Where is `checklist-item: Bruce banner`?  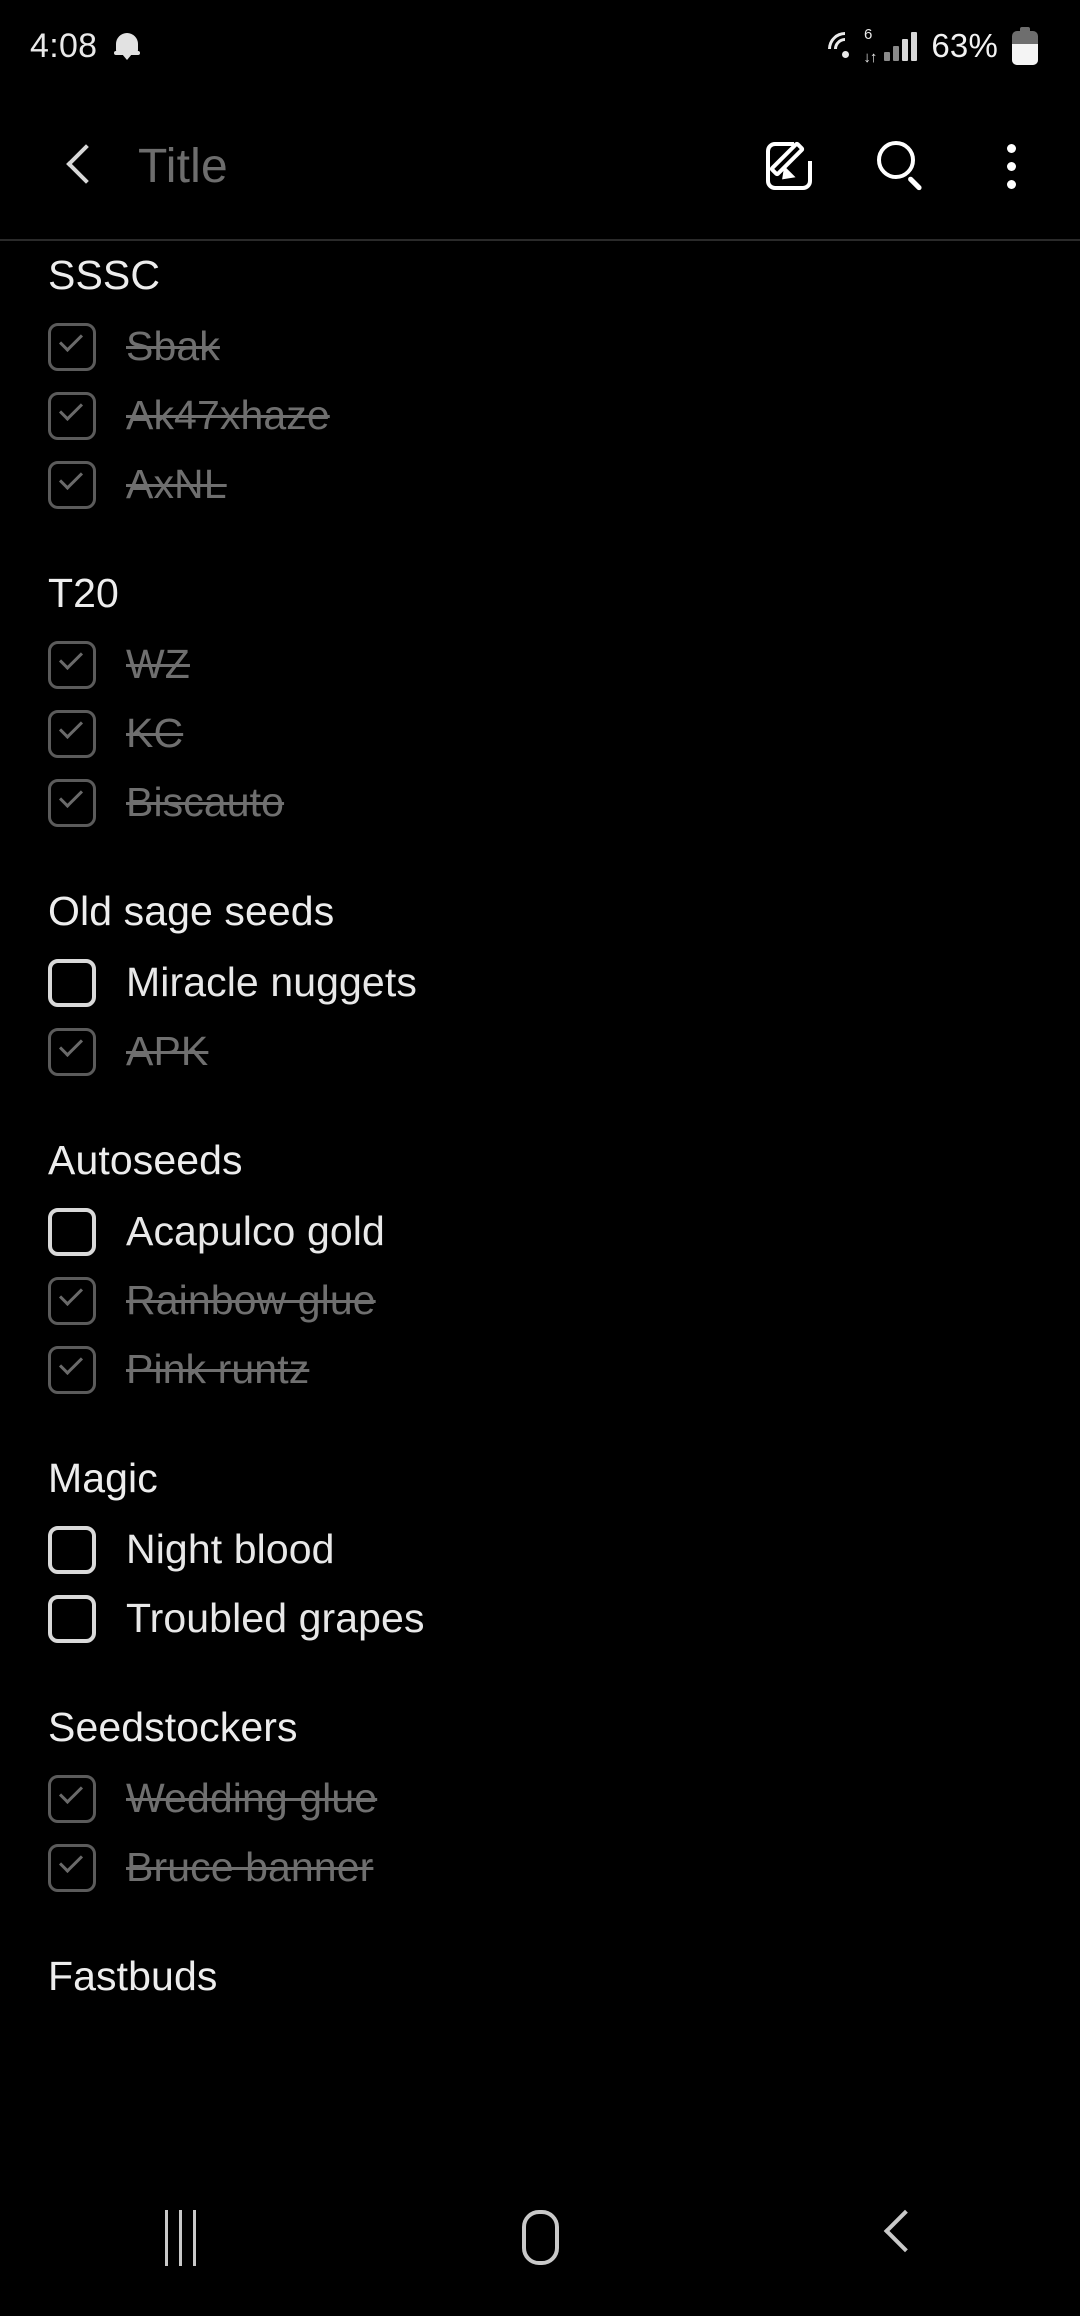
checklist-item: Bruce banner is located at coordinates (540, 1867).